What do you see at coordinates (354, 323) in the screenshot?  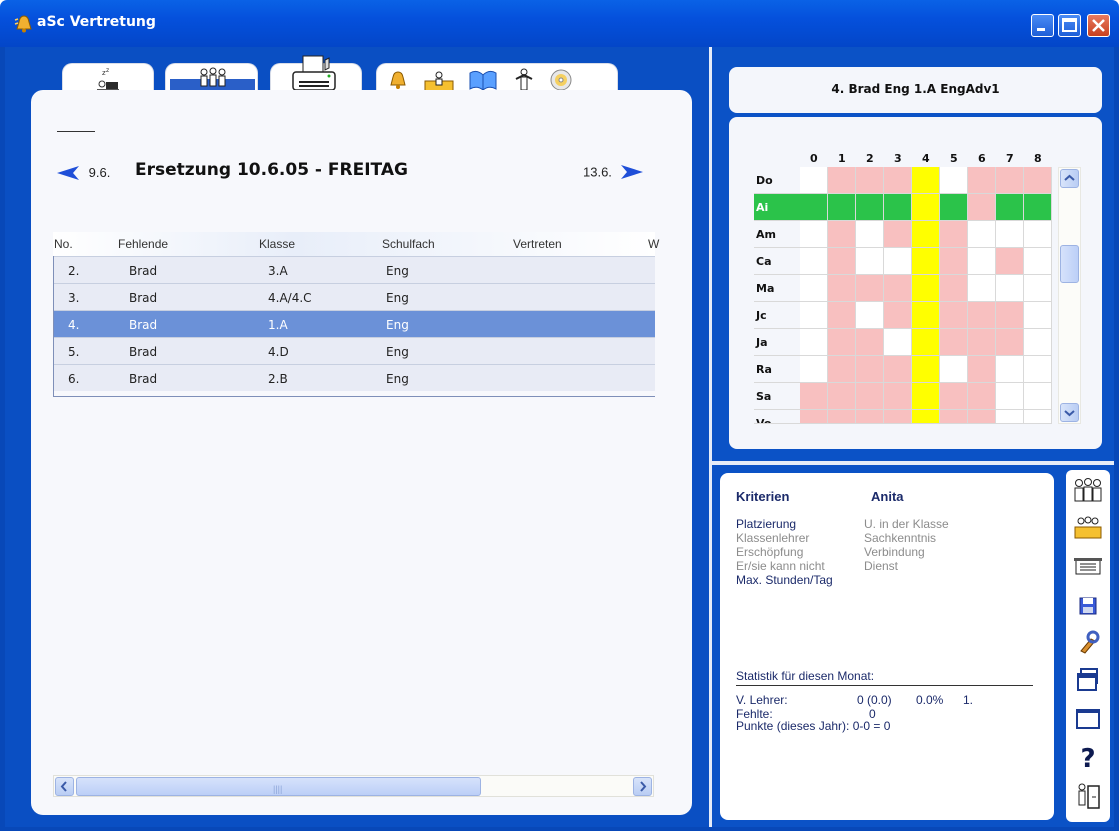 I see `table-row: 4. Brad 1.A Eng` at bounding box center [354, 323].